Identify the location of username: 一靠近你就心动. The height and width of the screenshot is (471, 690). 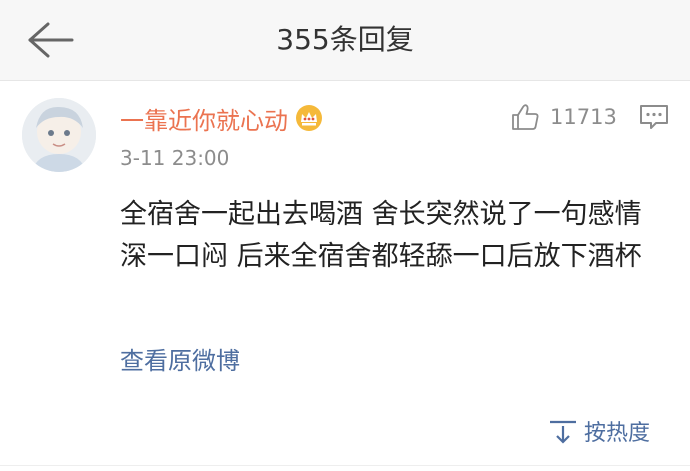
(204, 118).